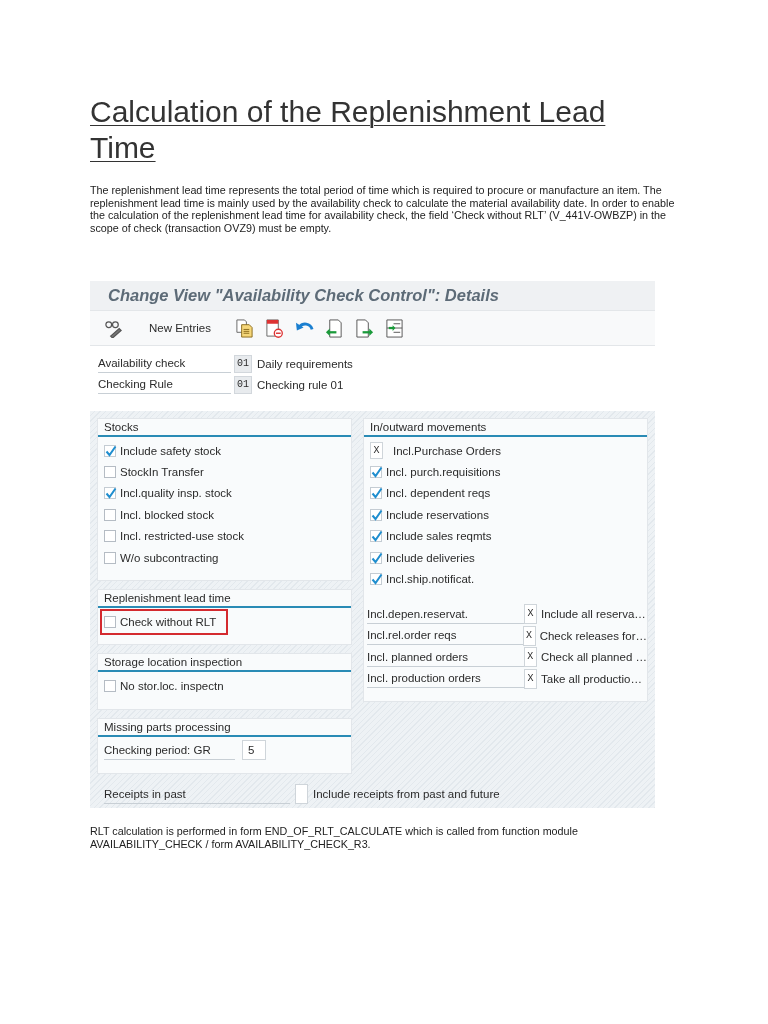  What do you see at coordinates (274, 328) in the screenshot?
I see `document-delete-icon` at bounding box center [274, 328].